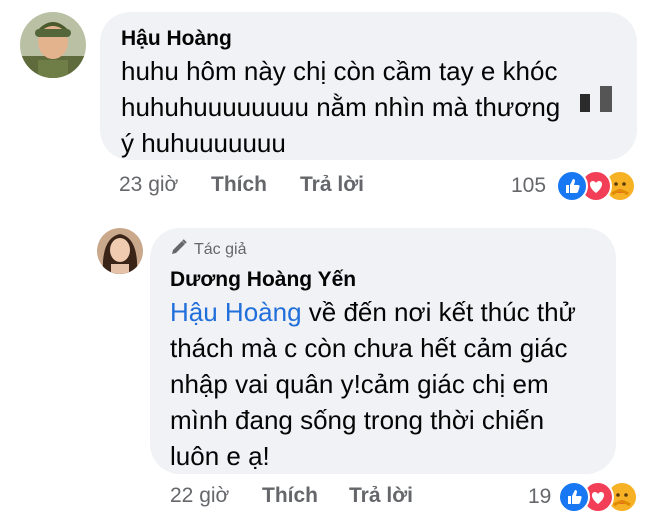 The image size is (660, 518). I want to click on comment-text-line: luôn e ạ!, so click(220, 456).